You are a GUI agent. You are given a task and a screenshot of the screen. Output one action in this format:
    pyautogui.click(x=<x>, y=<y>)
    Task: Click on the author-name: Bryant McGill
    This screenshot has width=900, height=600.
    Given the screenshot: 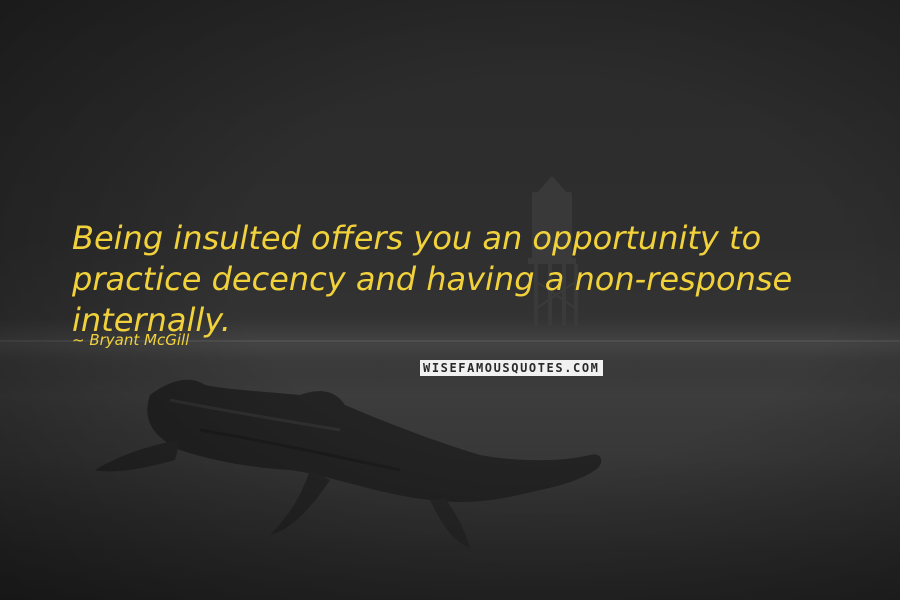 What is the action you would take?
    pyautogui.click(x=139, y=340)
    